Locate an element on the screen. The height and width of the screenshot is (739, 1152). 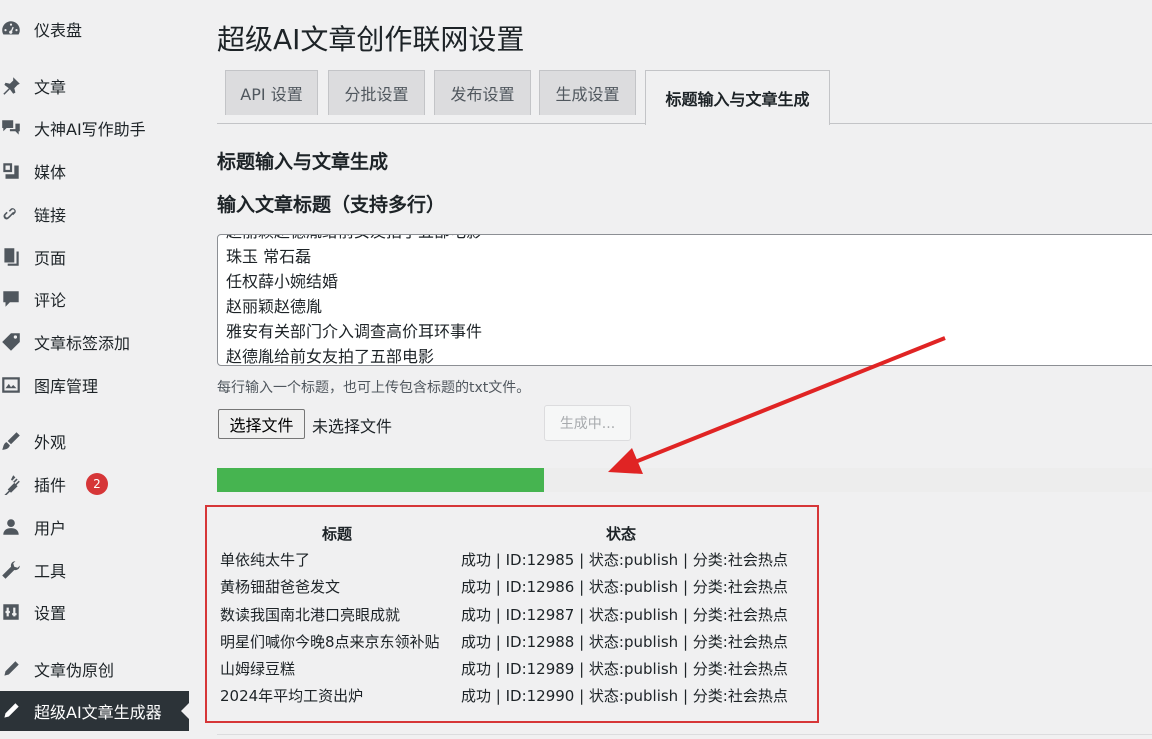
textarea-line: 珠玉 常石磊 is located at coordinates (269, 256).